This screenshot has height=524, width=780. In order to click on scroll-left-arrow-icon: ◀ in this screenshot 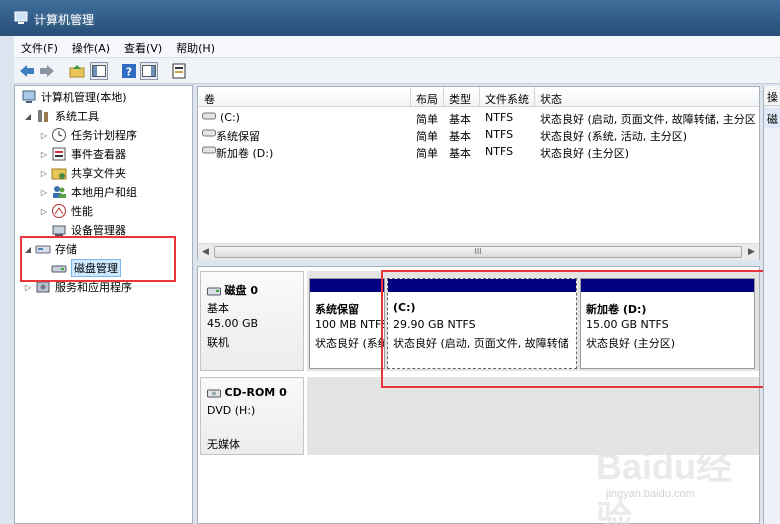, I will do `click(205, 252)`.